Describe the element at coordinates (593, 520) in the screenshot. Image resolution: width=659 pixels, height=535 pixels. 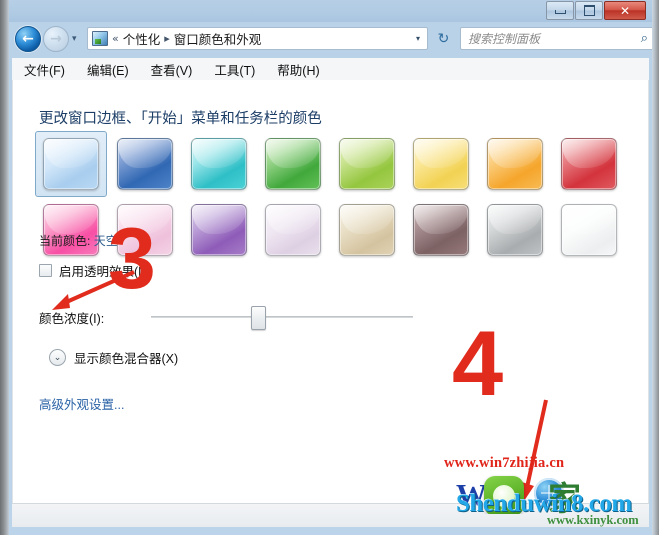
I see `watermark-url-bottom: www.kxinyk.com` at that location.